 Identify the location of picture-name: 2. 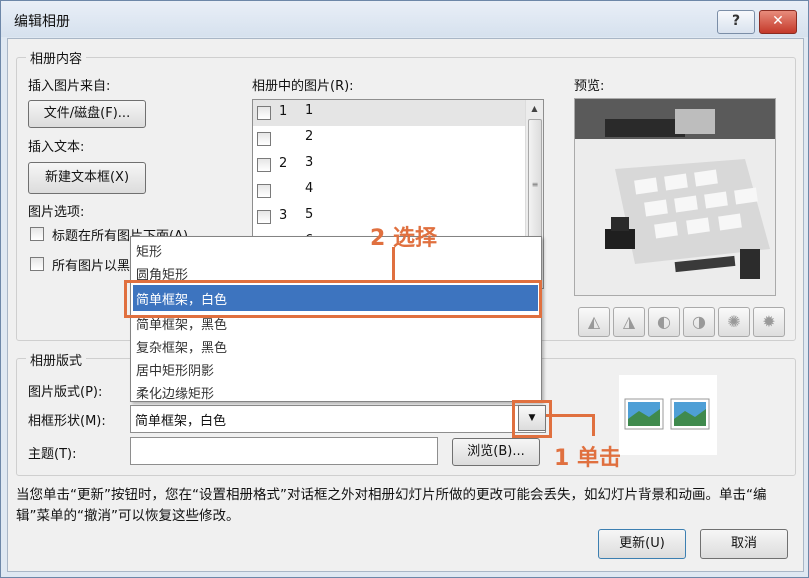
(309, 136).